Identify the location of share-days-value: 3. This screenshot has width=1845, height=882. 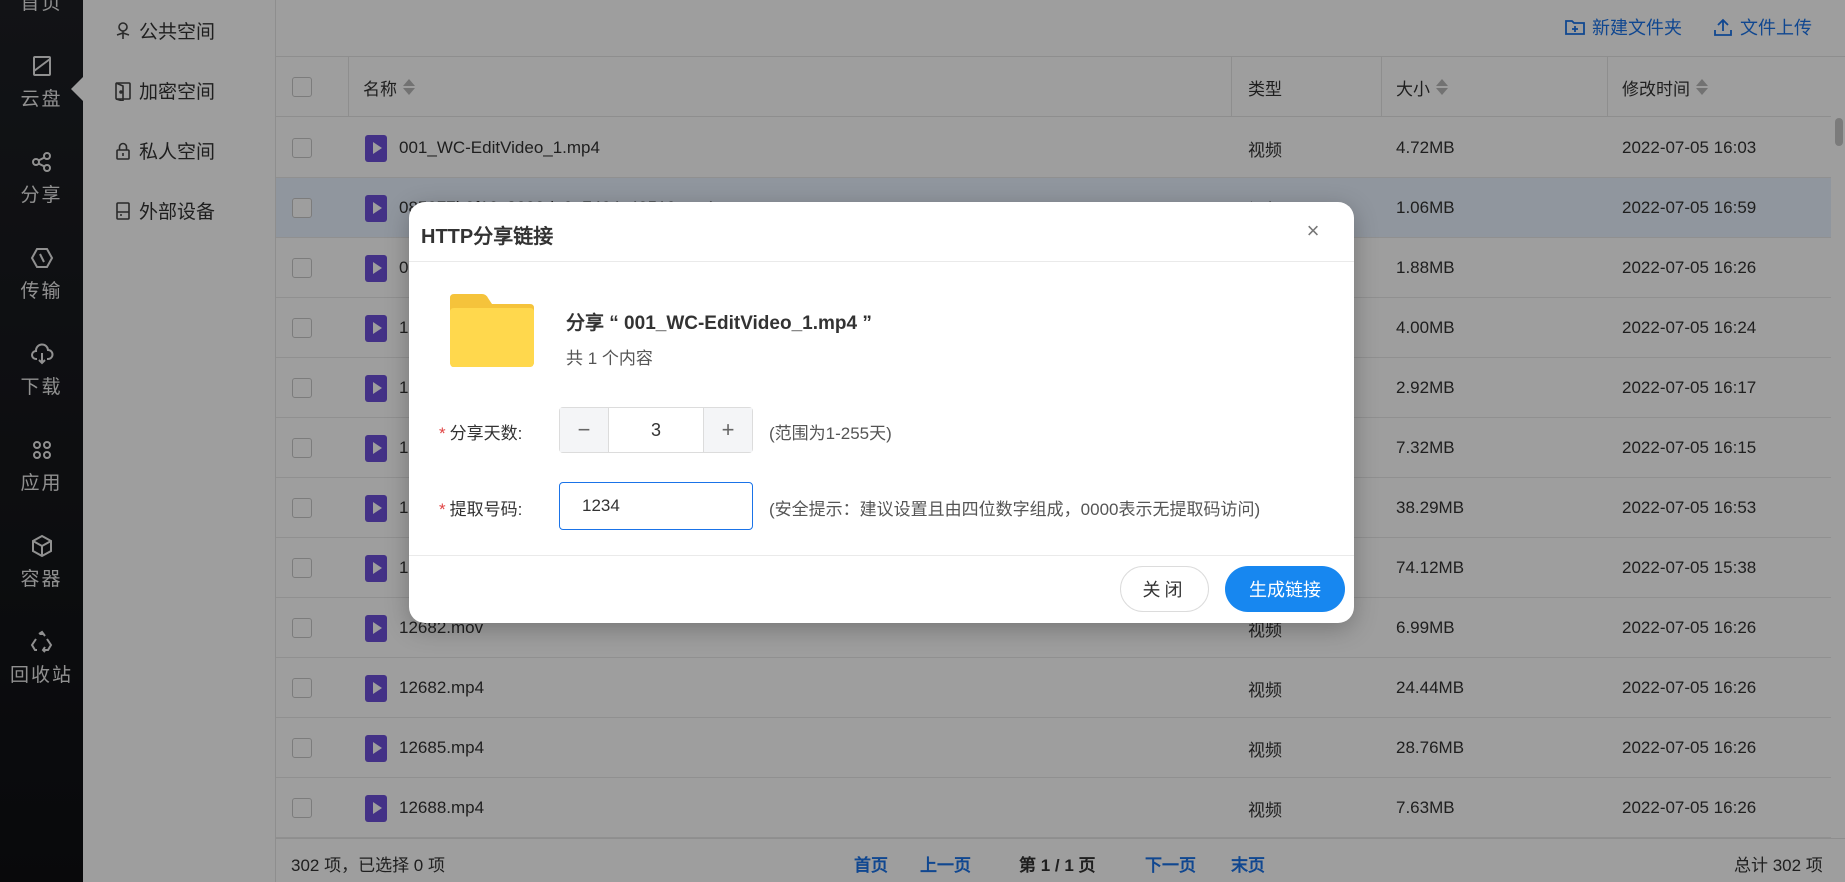
(656, 430).